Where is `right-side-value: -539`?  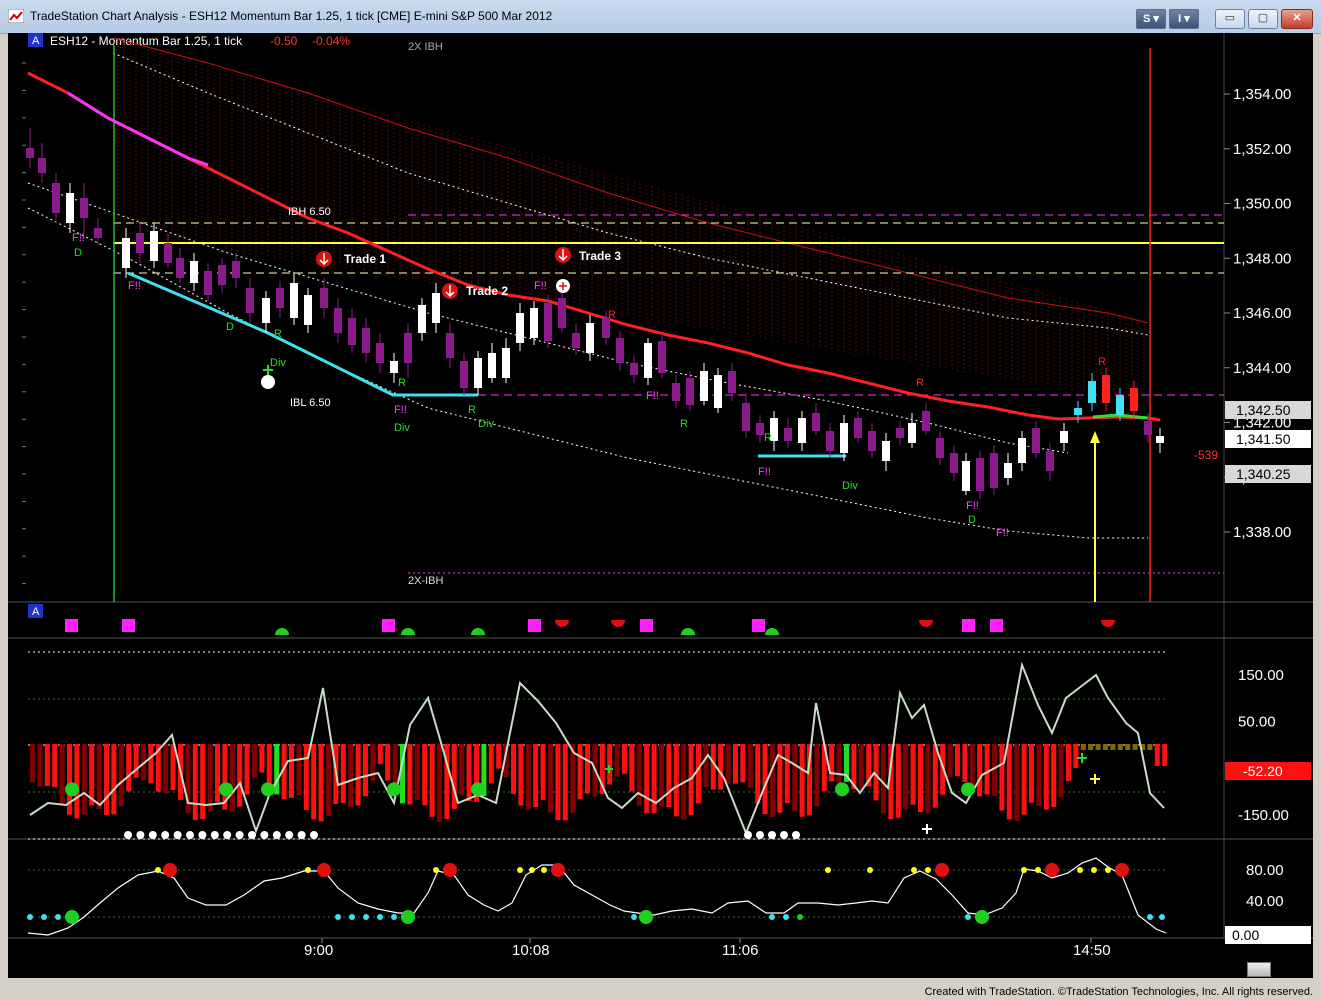 right-side-value: -539 is located at coordinates (1206, 455).